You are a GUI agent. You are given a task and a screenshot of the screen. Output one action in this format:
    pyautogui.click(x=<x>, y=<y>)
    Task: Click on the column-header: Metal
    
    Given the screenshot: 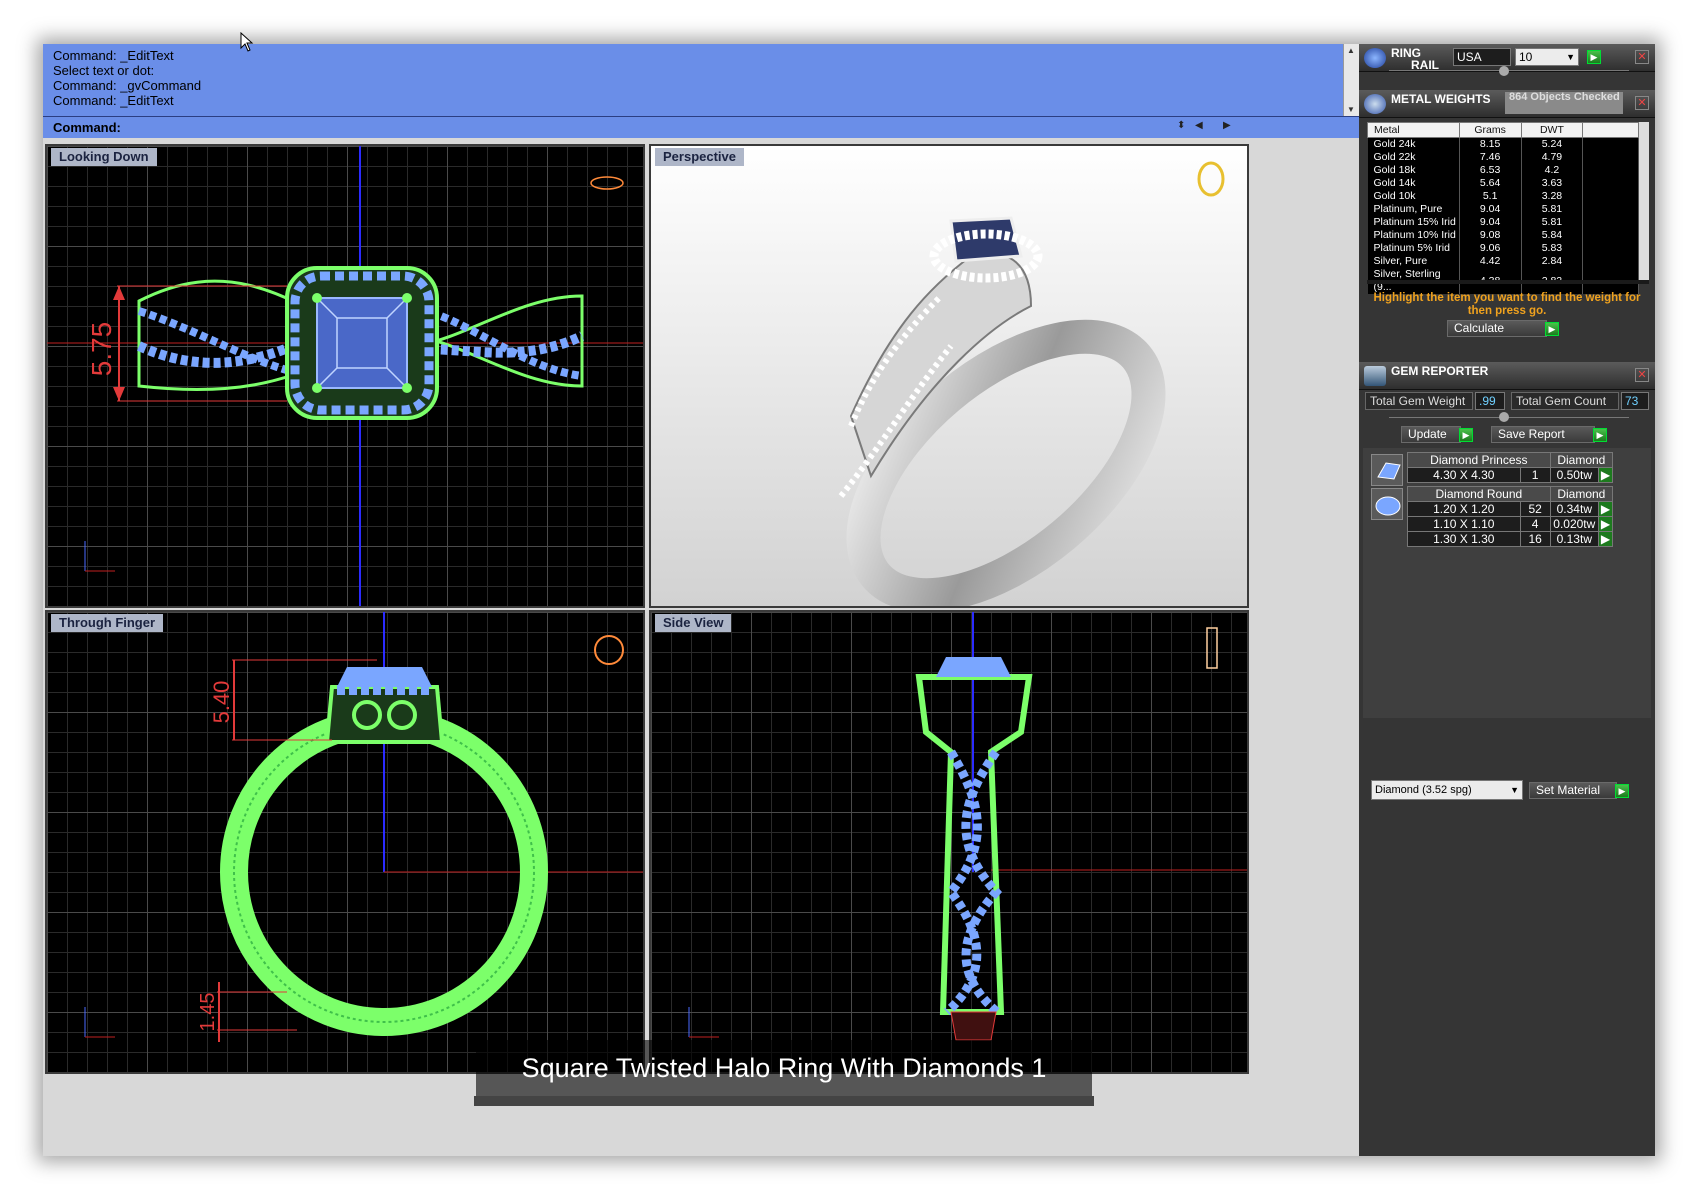 What is the action you would take?
    pyautogui.click(x=1413, y=130)
    